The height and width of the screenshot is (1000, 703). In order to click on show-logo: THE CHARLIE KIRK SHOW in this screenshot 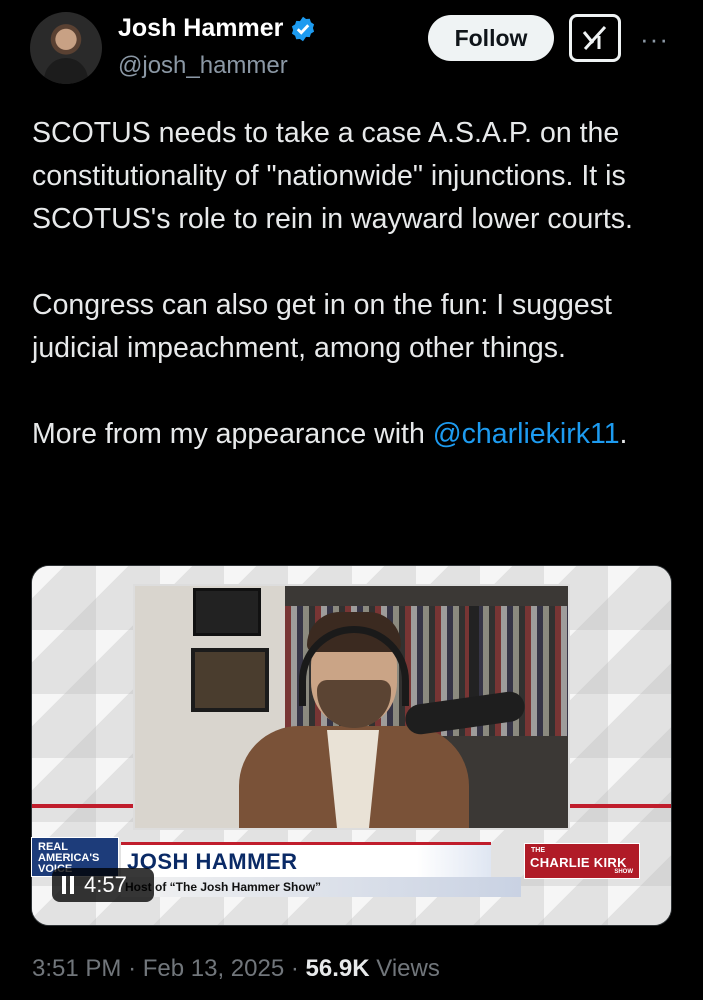, I will do `click(582, 861)`.